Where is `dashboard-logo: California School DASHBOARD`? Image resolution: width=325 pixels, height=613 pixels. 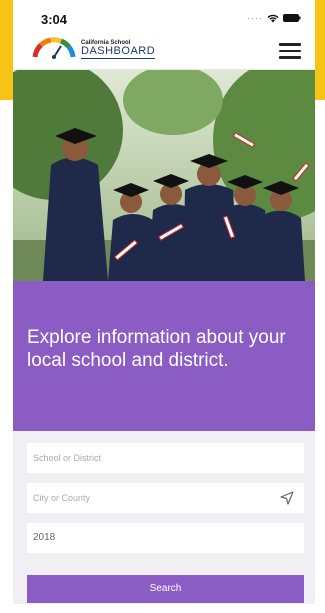 dashboard-logo: California School DASHBOARD is located at coordinates (93, 48).